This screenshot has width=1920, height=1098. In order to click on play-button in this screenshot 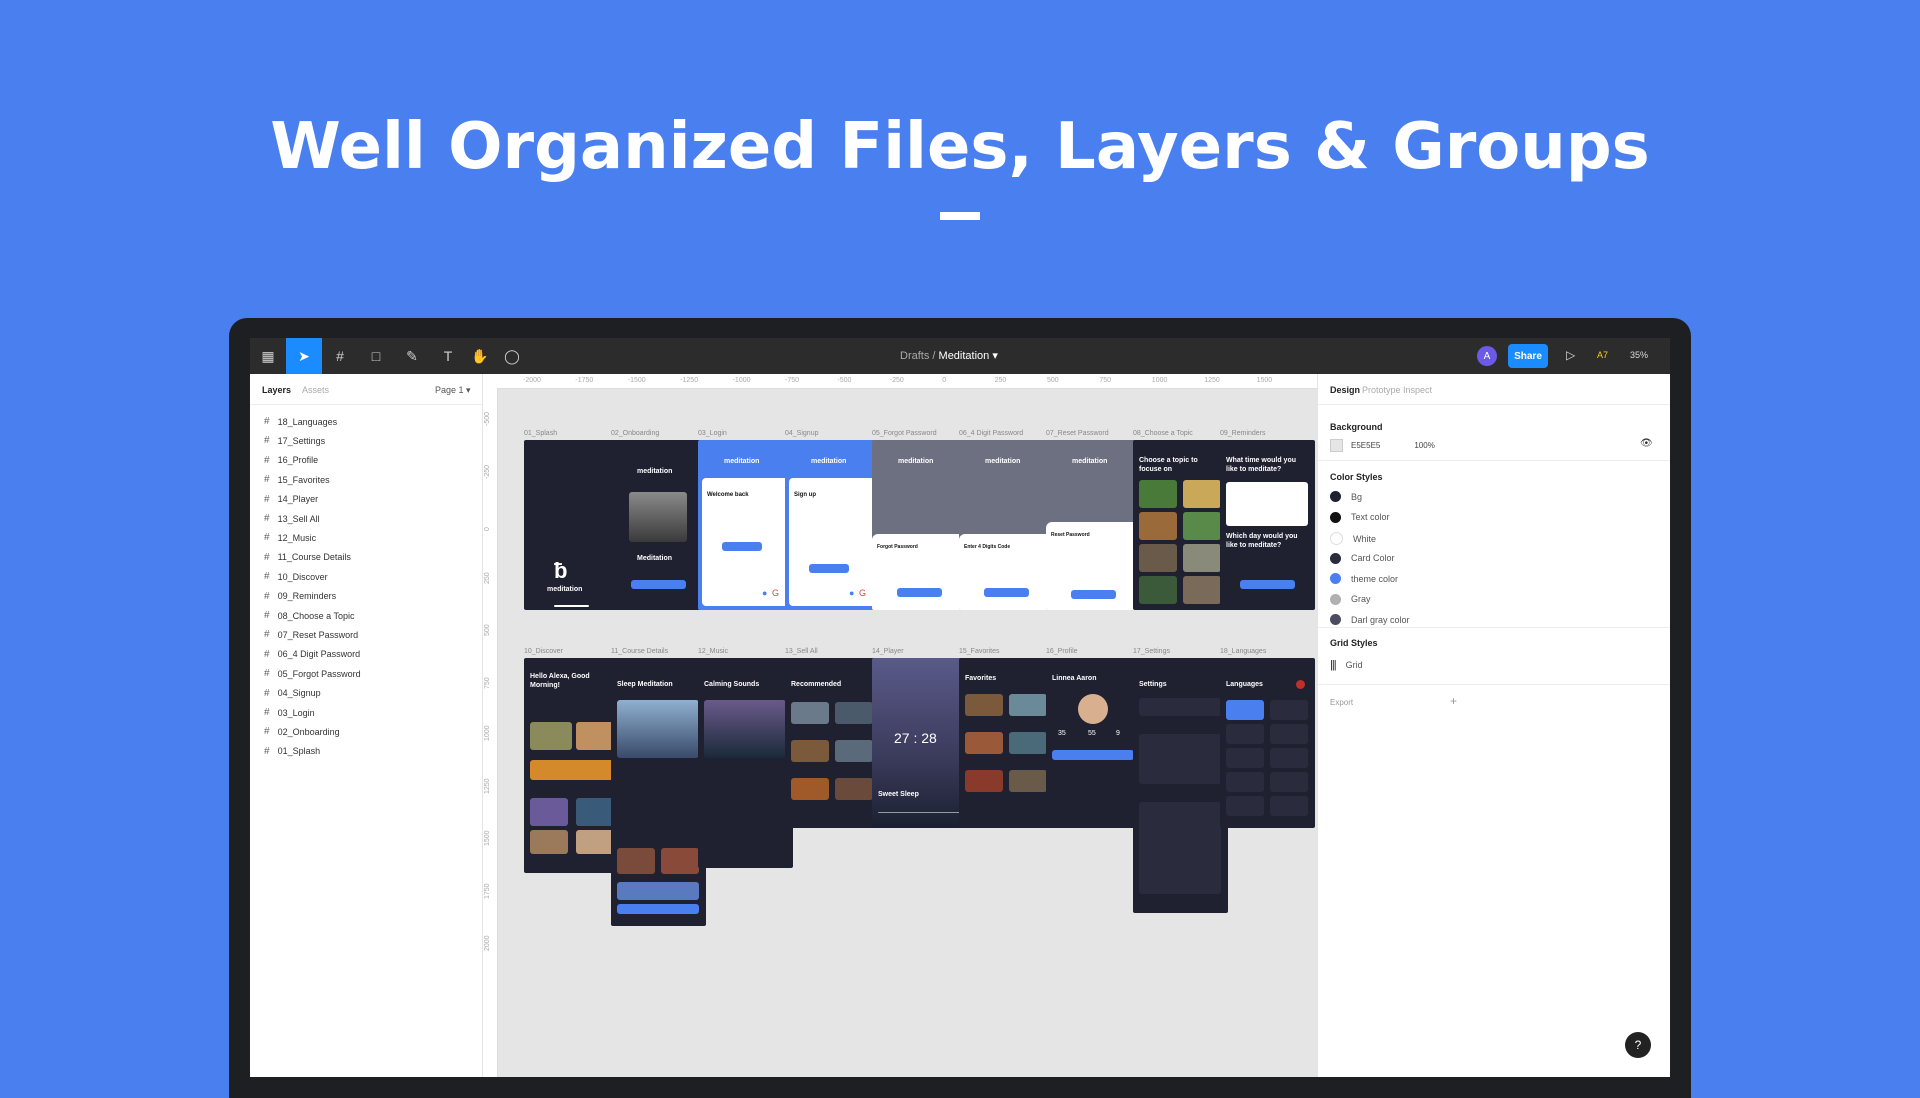, I will do `click(658, 909)`.